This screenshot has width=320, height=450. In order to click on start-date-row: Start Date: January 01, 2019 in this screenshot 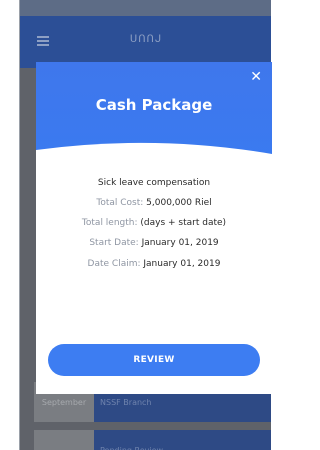, I will do `click(154, 243)`.